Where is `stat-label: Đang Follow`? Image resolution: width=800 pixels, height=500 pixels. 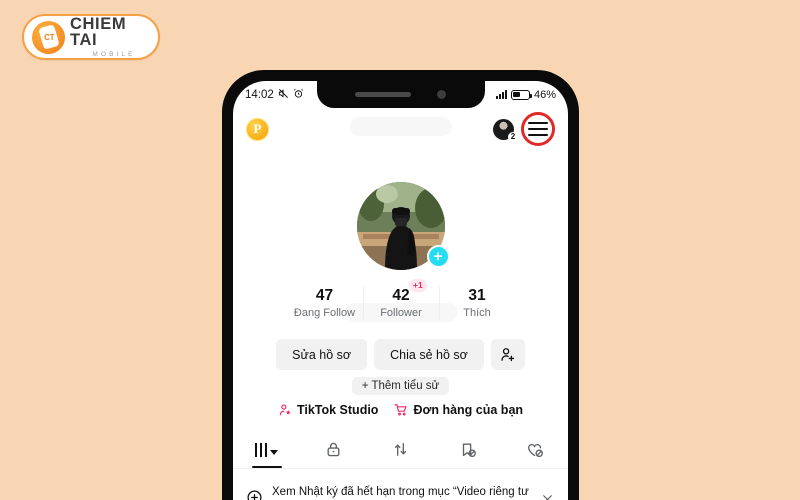
stat-label: Đang Follow is located at coordinates (324, 313).